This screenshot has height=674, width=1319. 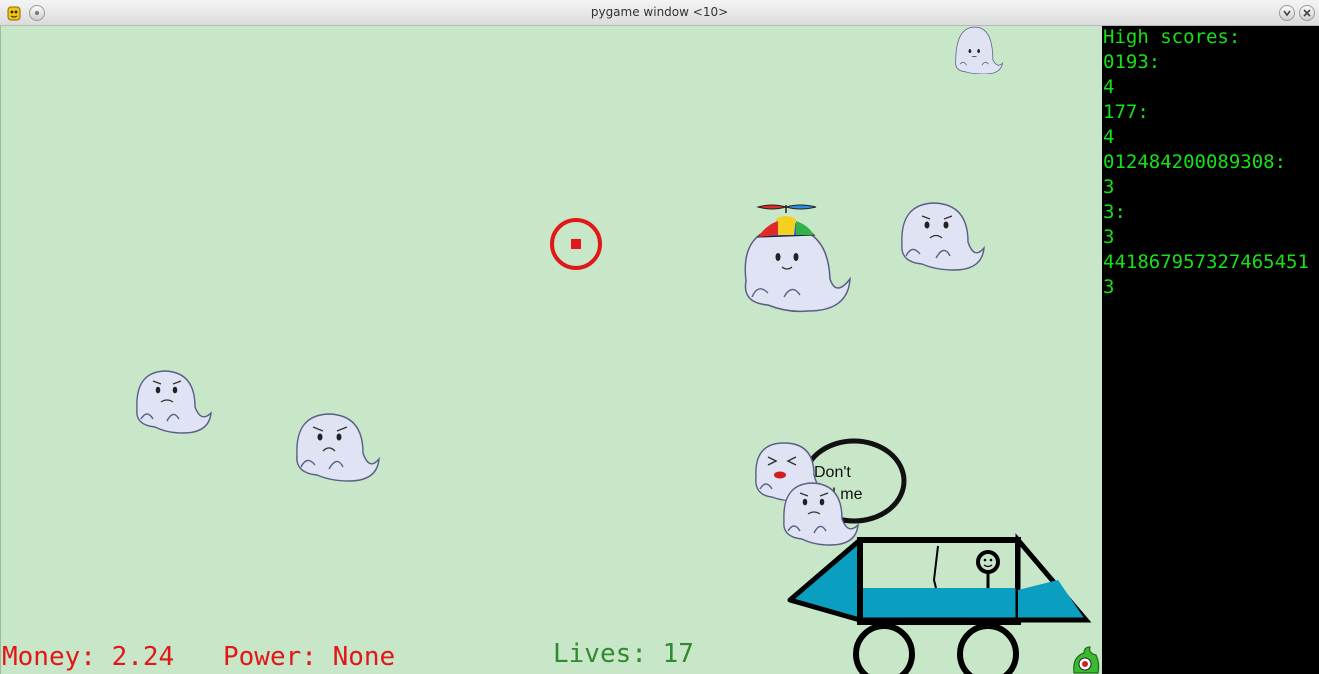 I want to click on score-name: 441867957327465451, so click(x=1206, y=262).